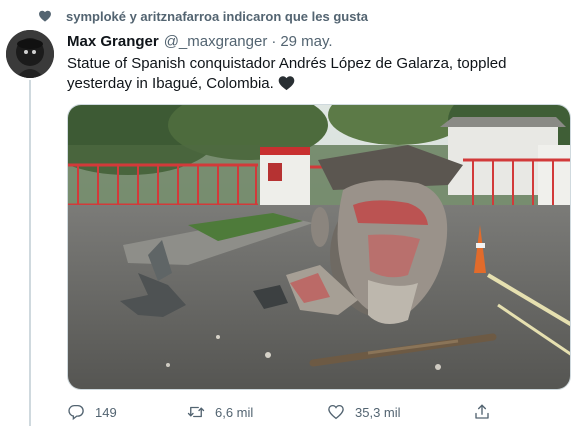  Describe the element at coordinates (336, 412) in the screenshot. I see `like-icon` at that location.